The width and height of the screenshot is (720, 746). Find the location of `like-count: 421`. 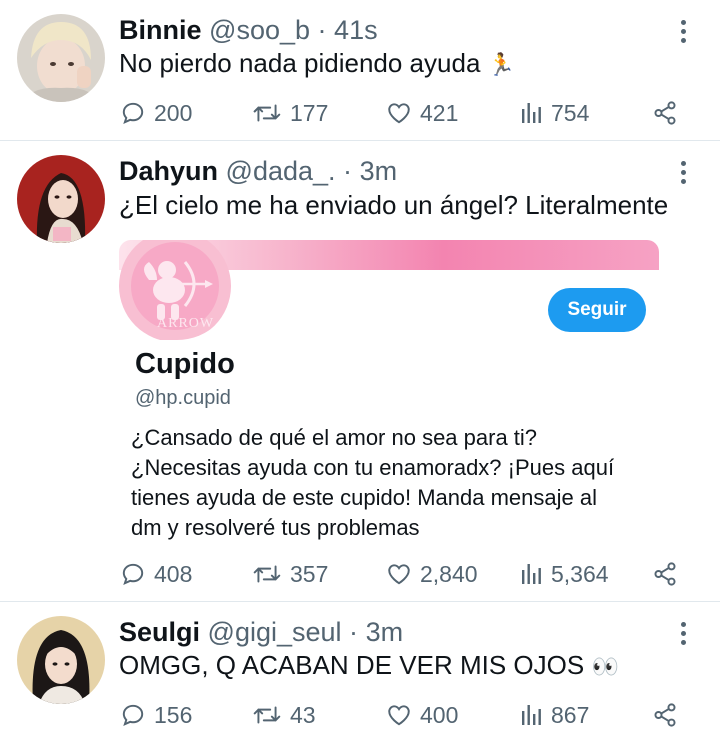

like-count: 421 is located at coordinates (439, 112).